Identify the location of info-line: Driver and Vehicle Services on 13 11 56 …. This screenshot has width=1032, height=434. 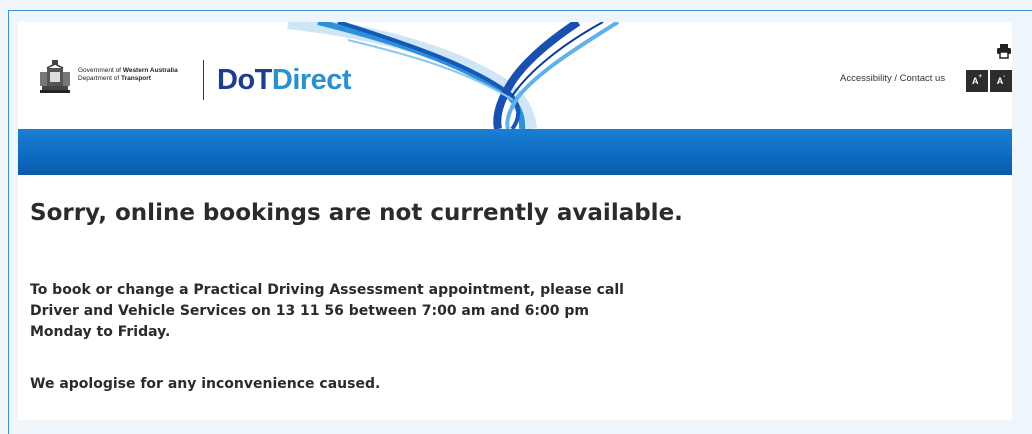
(309, 311).